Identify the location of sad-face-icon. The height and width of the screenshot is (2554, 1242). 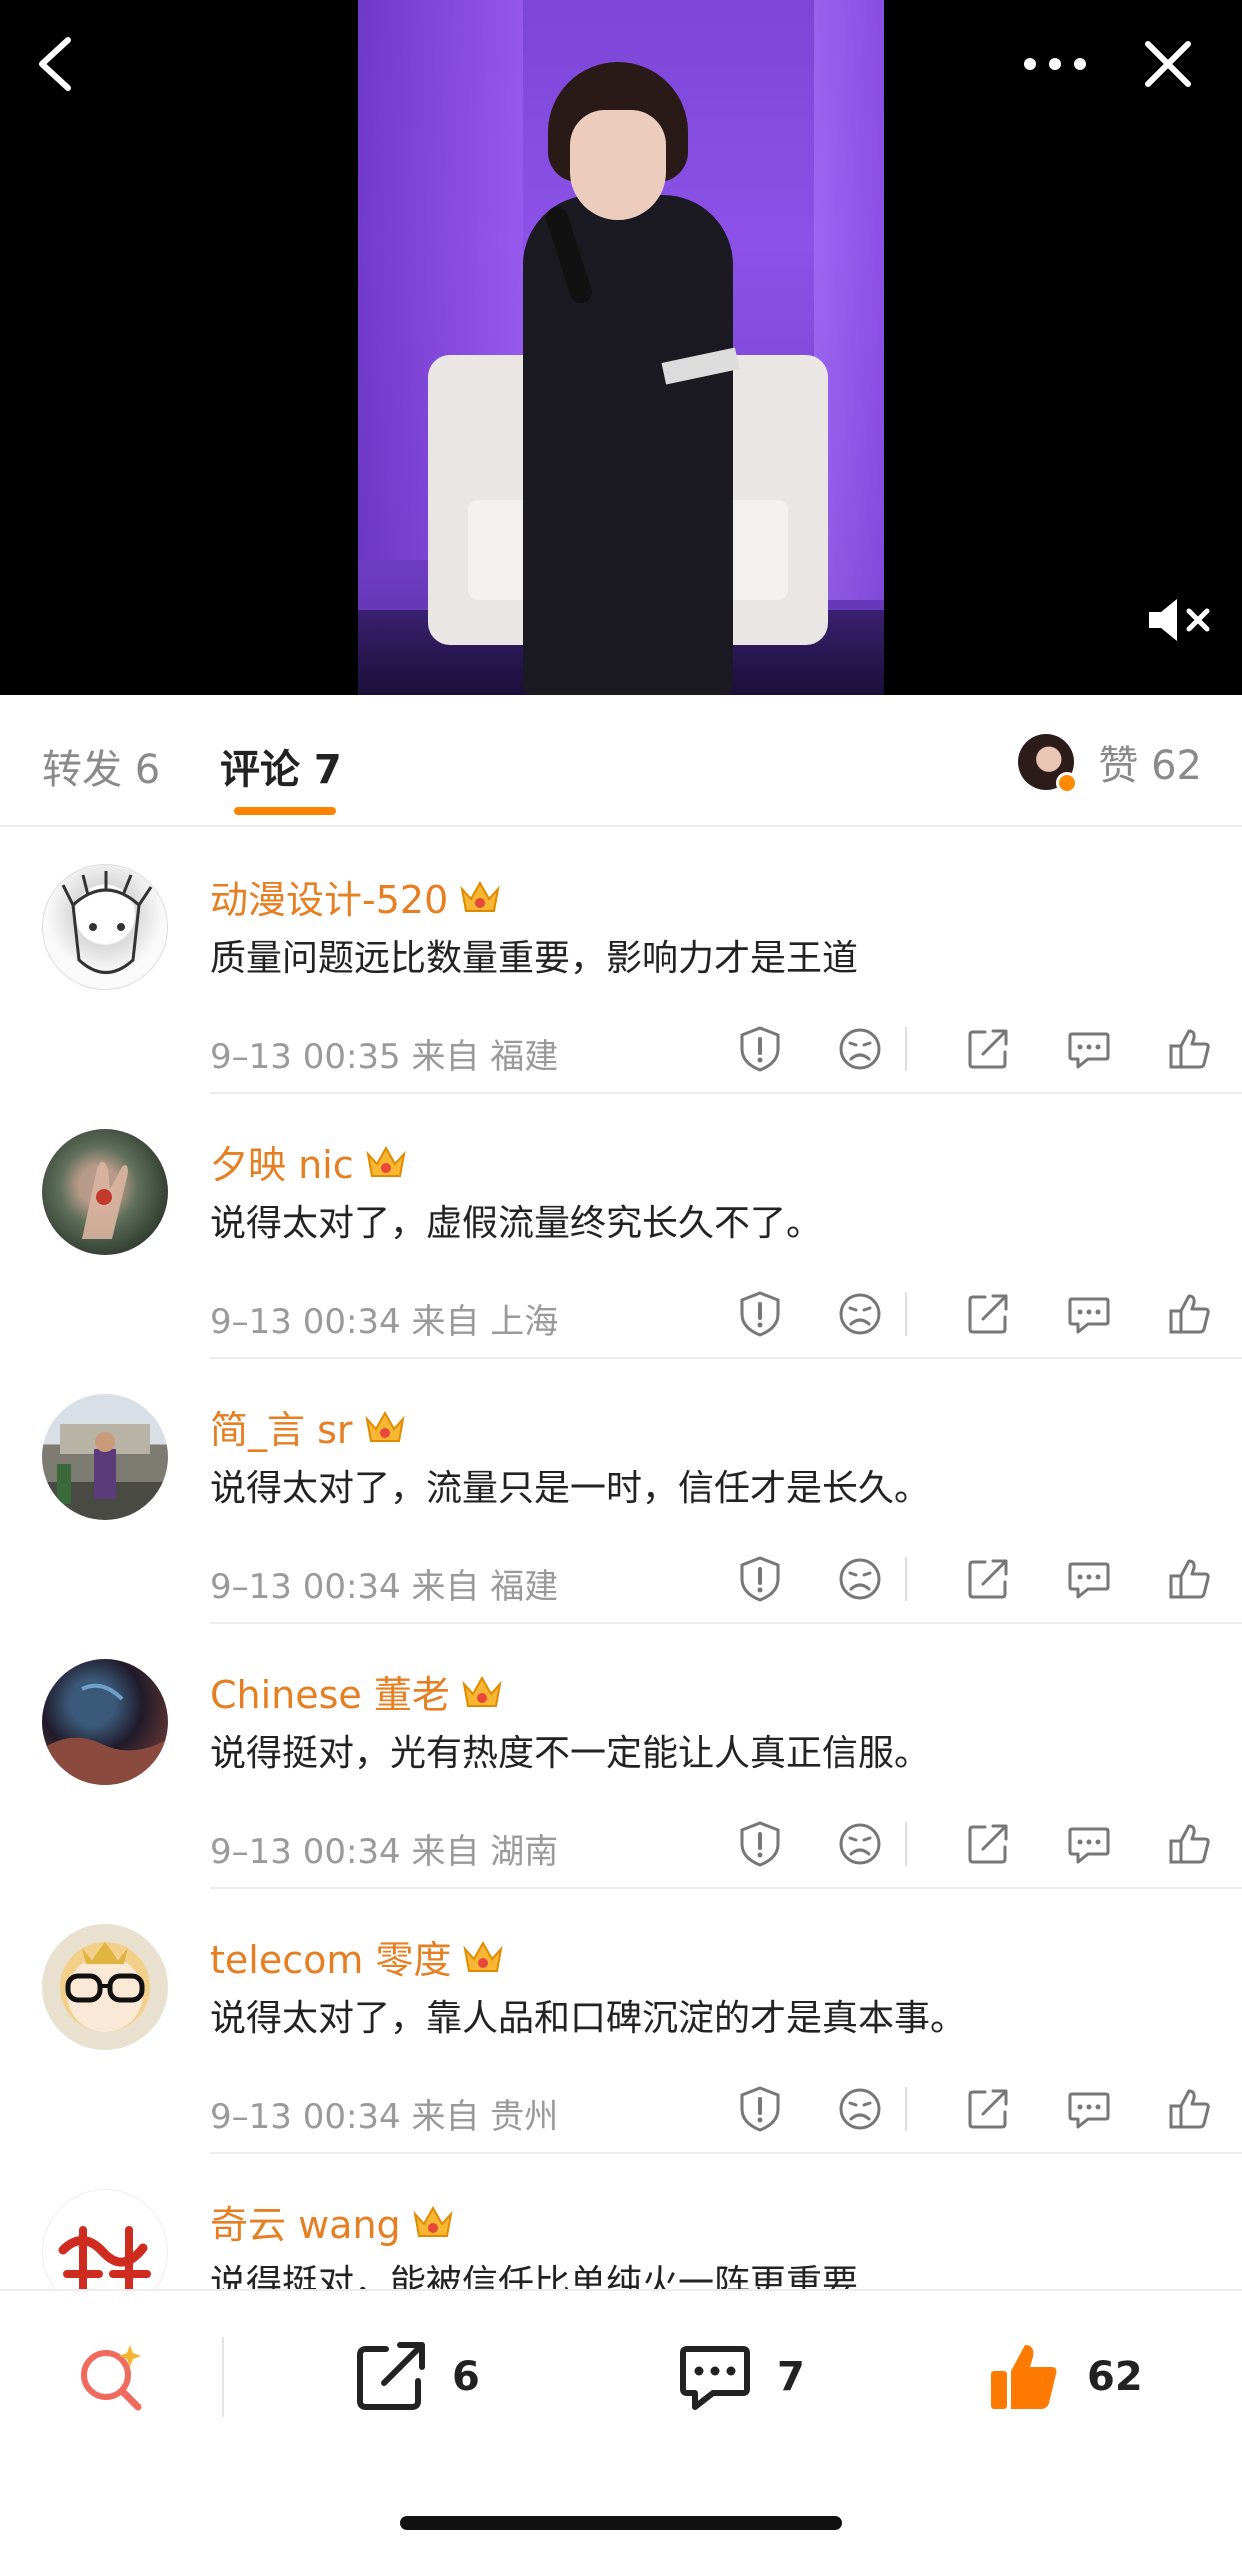
(860, 1579).